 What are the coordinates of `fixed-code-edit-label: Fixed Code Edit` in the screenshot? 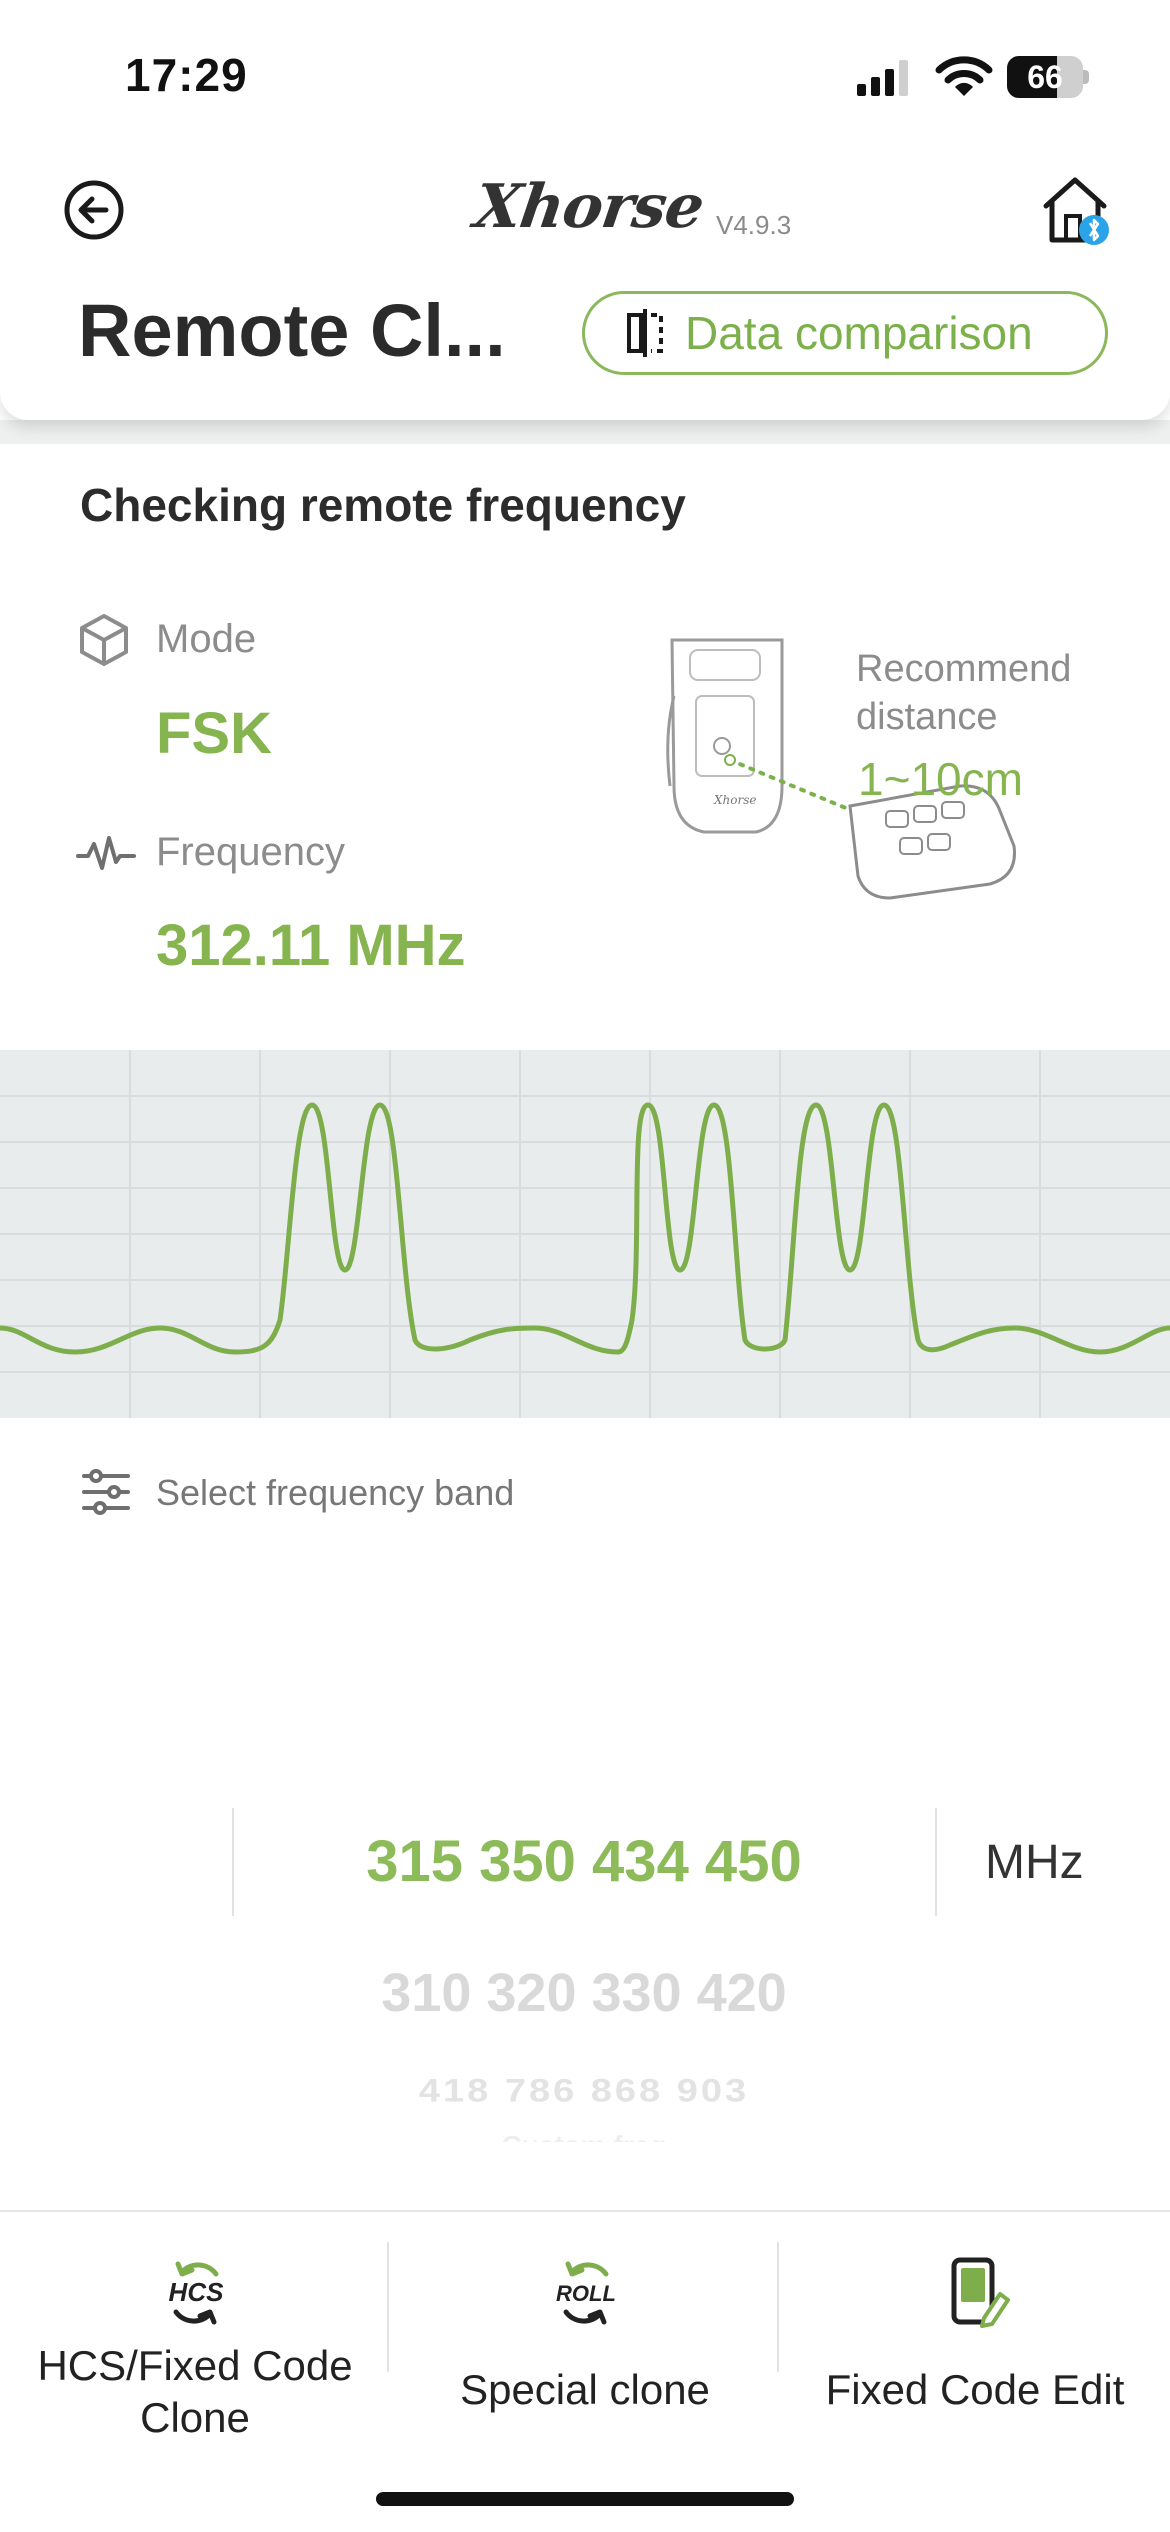 It's located at (975, 2389).